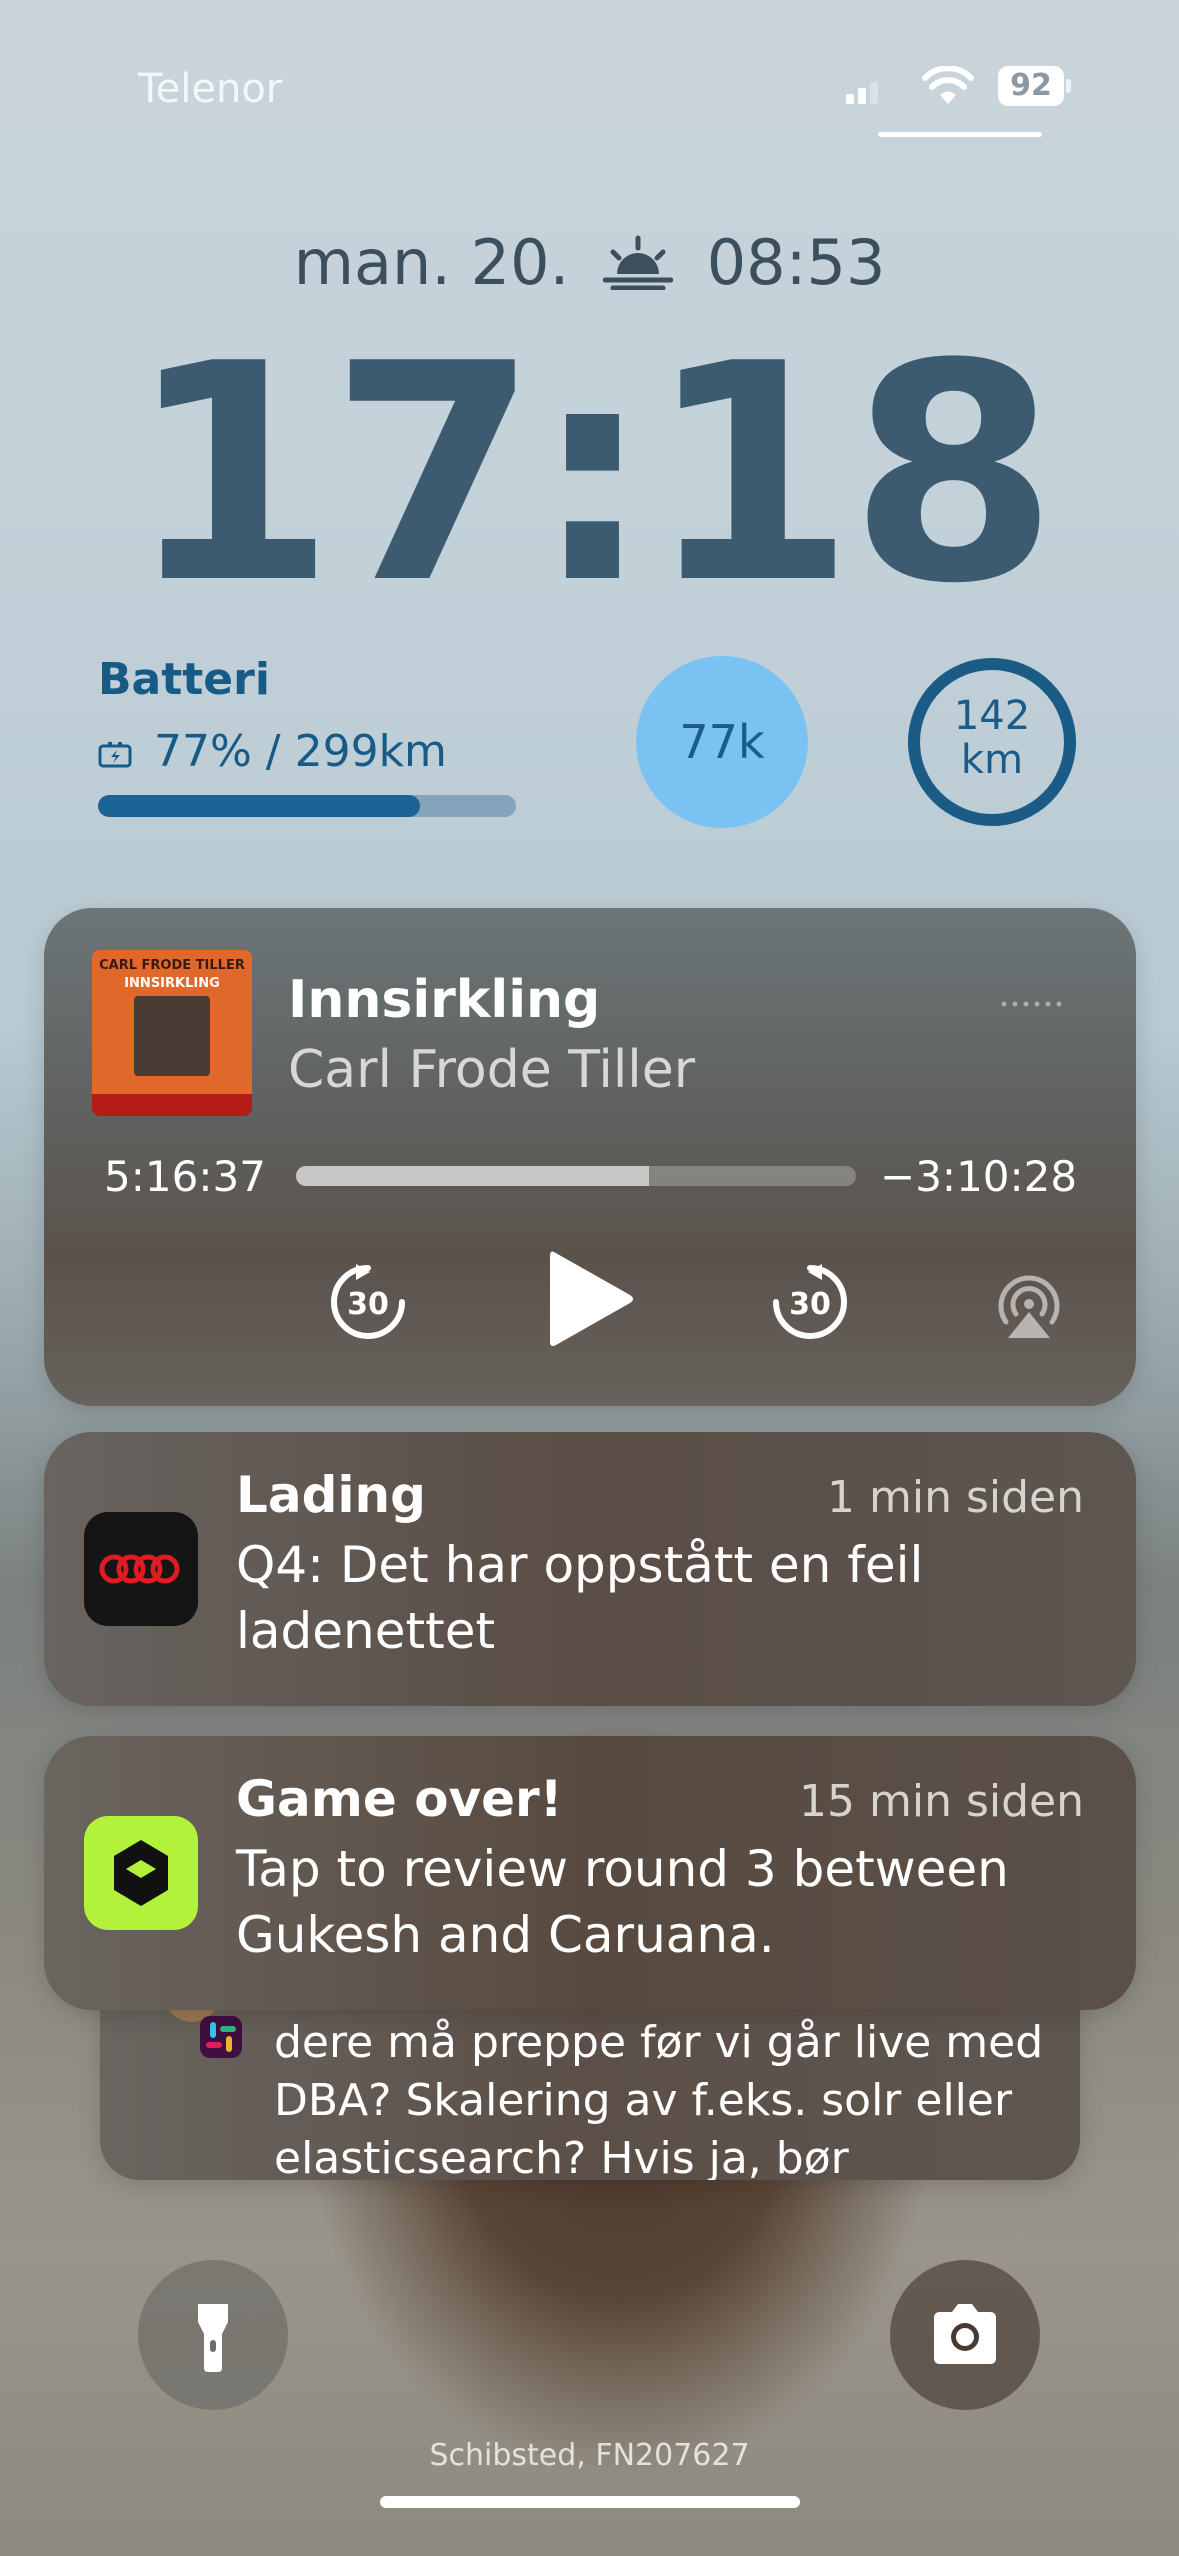 This screenshot has height=2556, width=1179. Describe the element at coordinates (472, 1176) in the screenshot. I see `scrubber-fill` at that location.